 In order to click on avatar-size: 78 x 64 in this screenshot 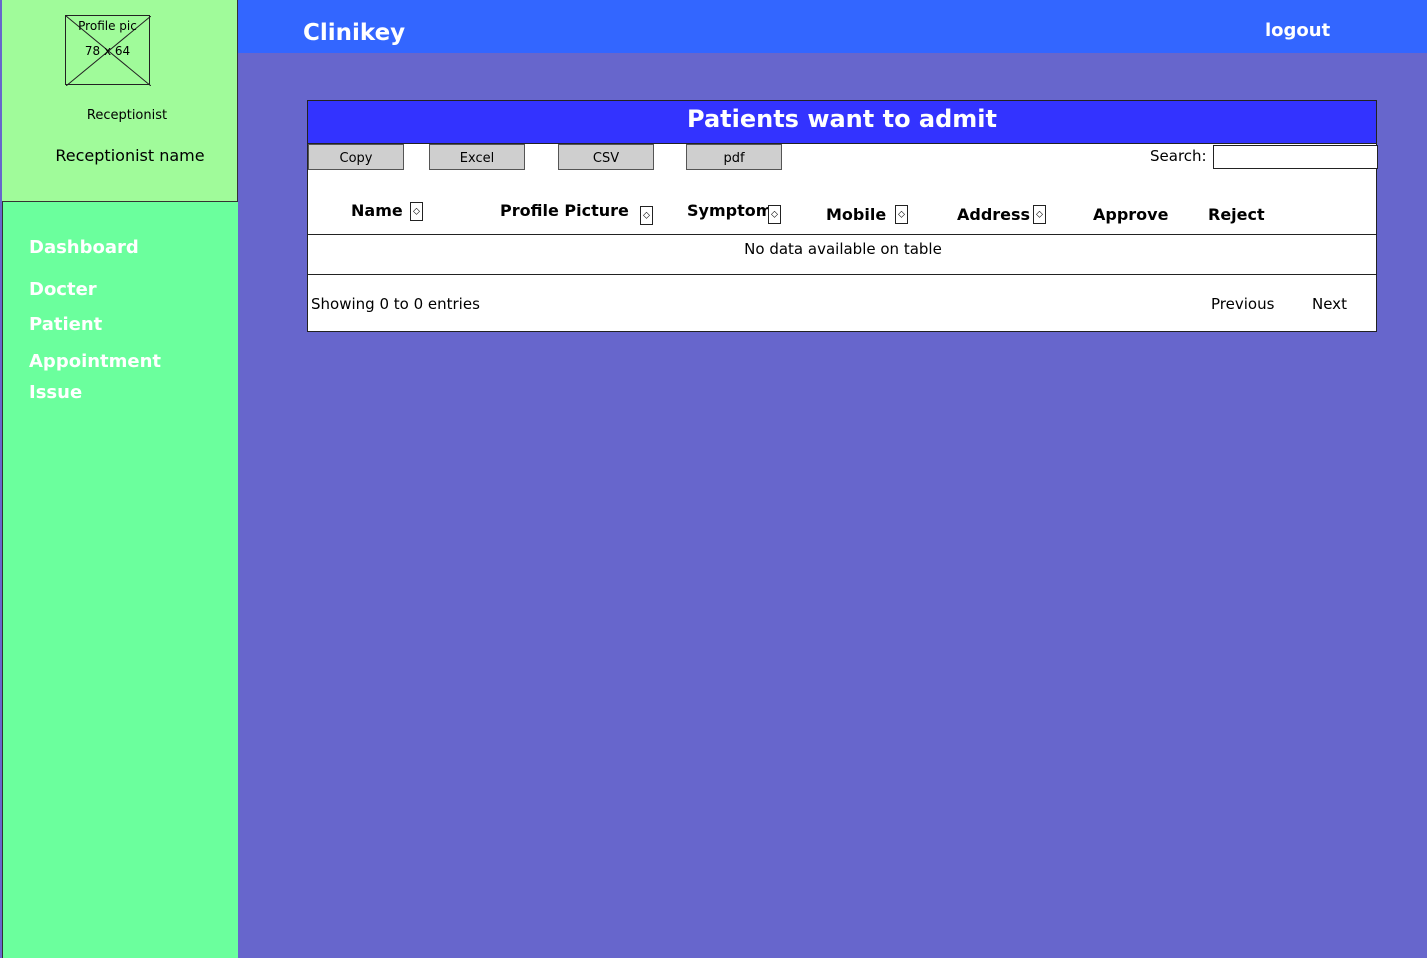, I will do `click(107, 51)`.